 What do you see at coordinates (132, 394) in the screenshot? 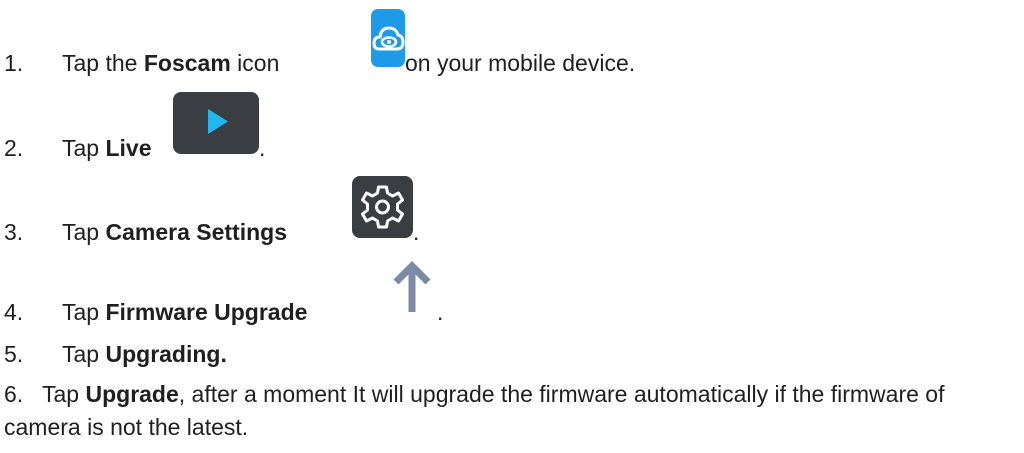
I see `step-bold-label: Upgrade` at bounding box center [132, 394].